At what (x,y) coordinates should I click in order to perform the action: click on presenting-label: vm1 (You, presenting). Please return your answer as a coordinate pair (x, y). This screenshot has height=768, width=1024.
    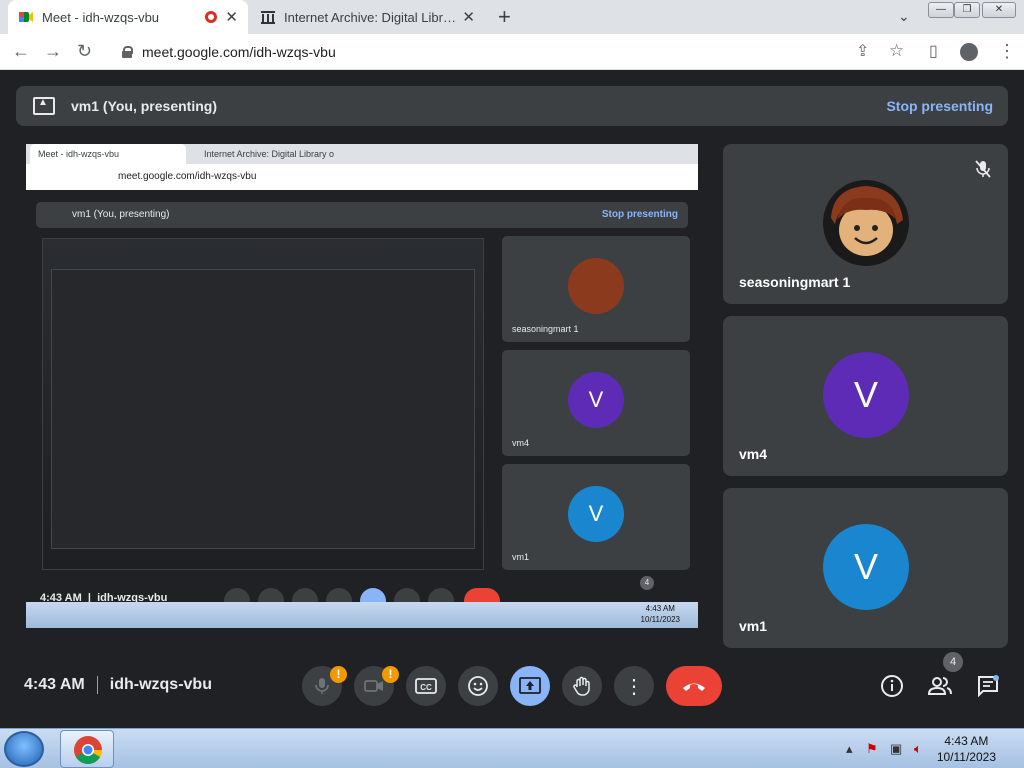
    Looking at the image, I should click on (144, 106).